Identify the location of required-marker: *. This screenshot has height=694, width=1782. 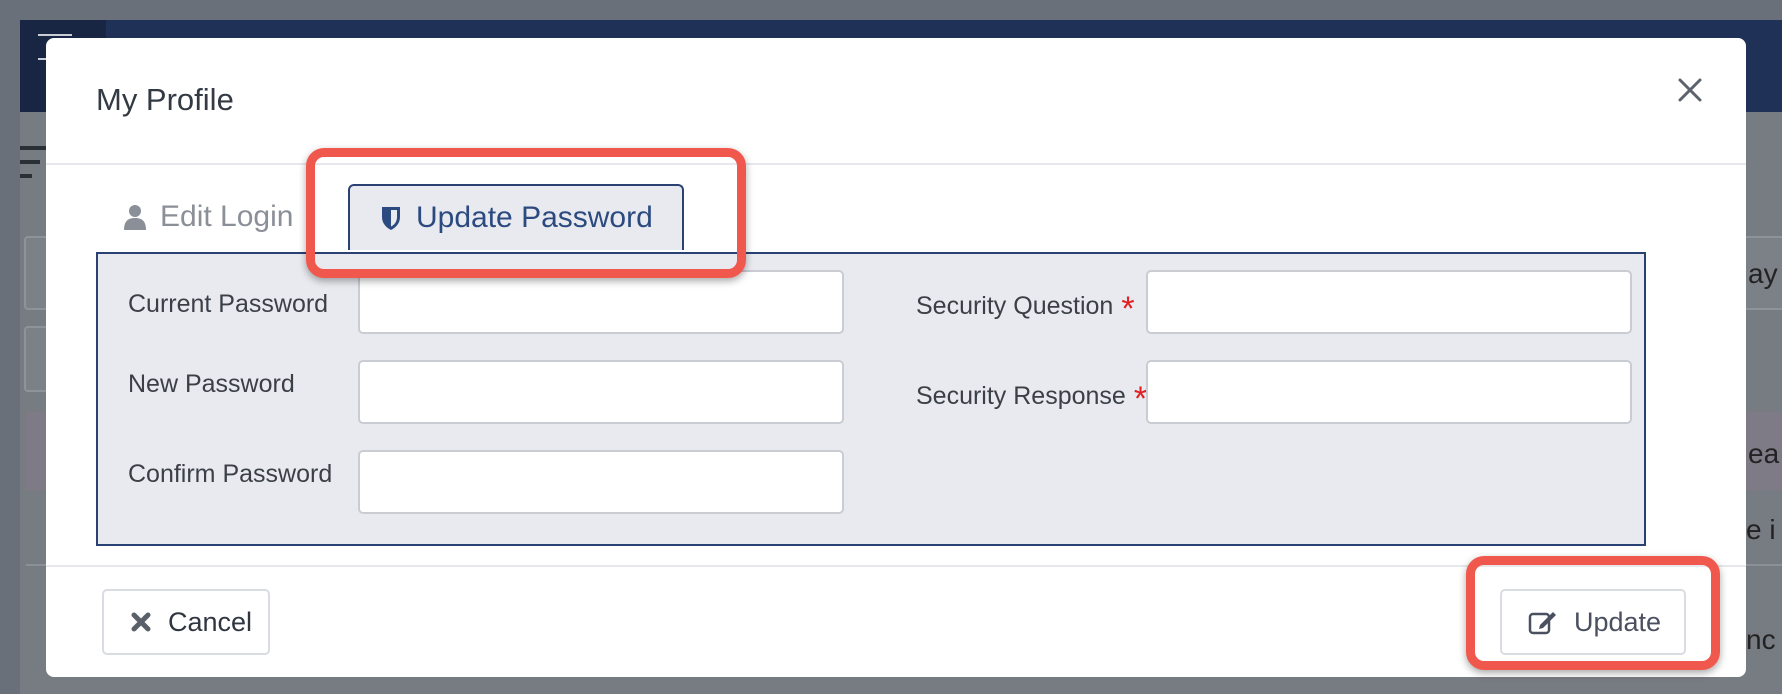
(1128, 309).